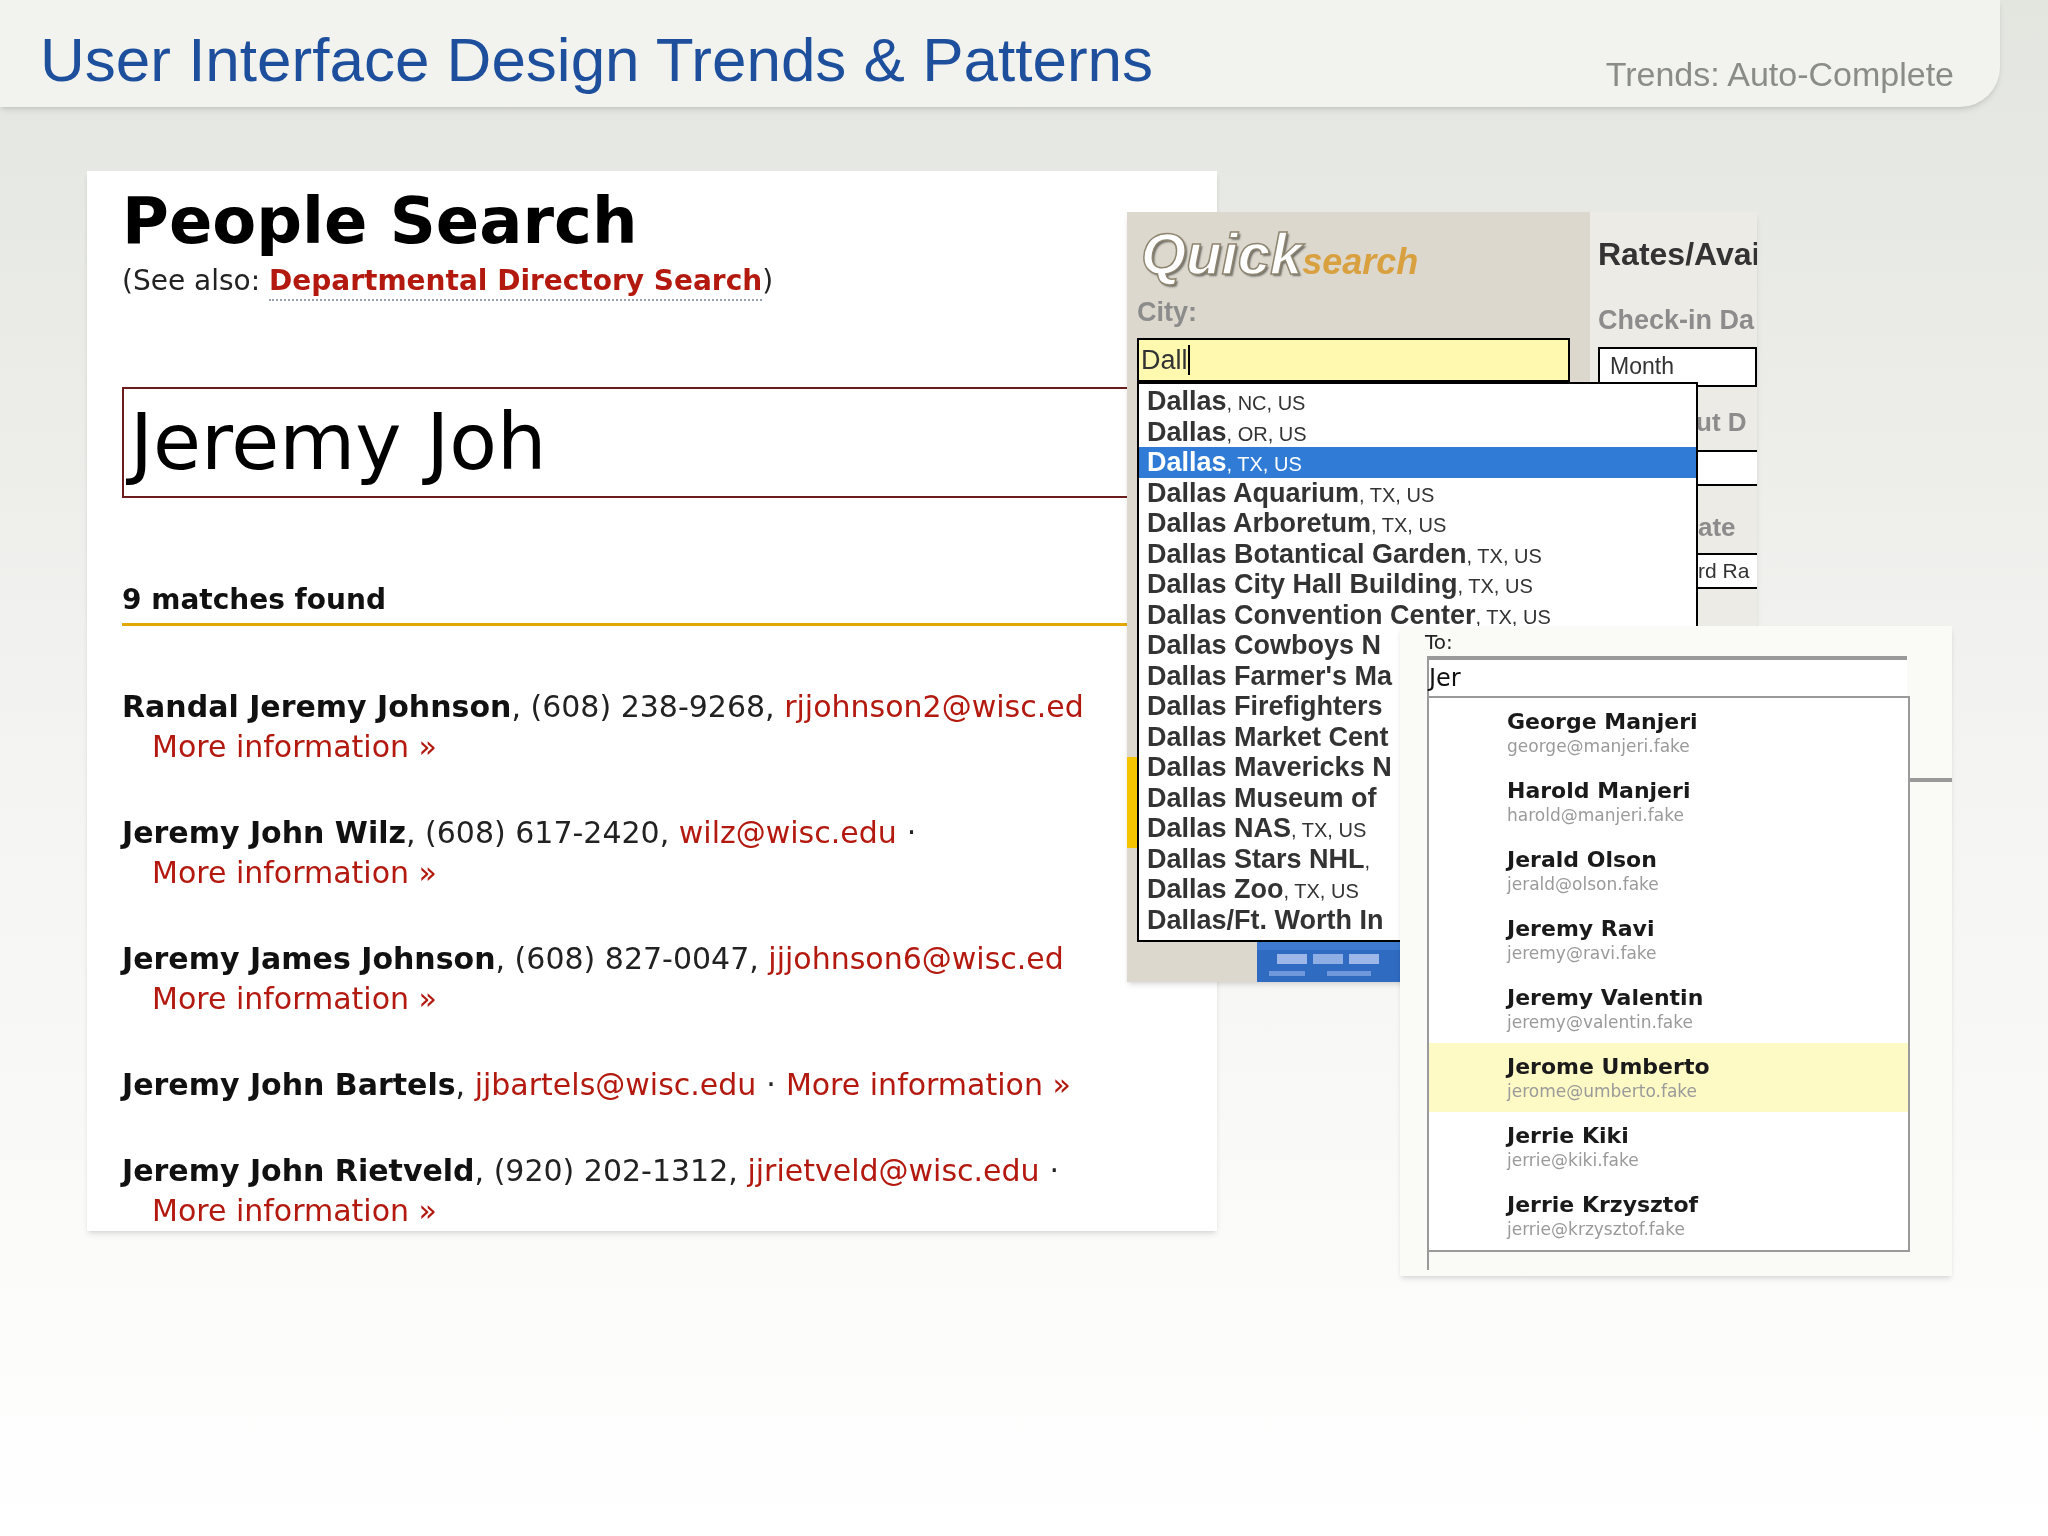 Image resolution: width=2048 pixels, height=1536 pixels. What do you see at coordinates (264, 833) in the screenshot?
I see `person-name: Jeremy John Wilz` at bounding box center [264, 833].